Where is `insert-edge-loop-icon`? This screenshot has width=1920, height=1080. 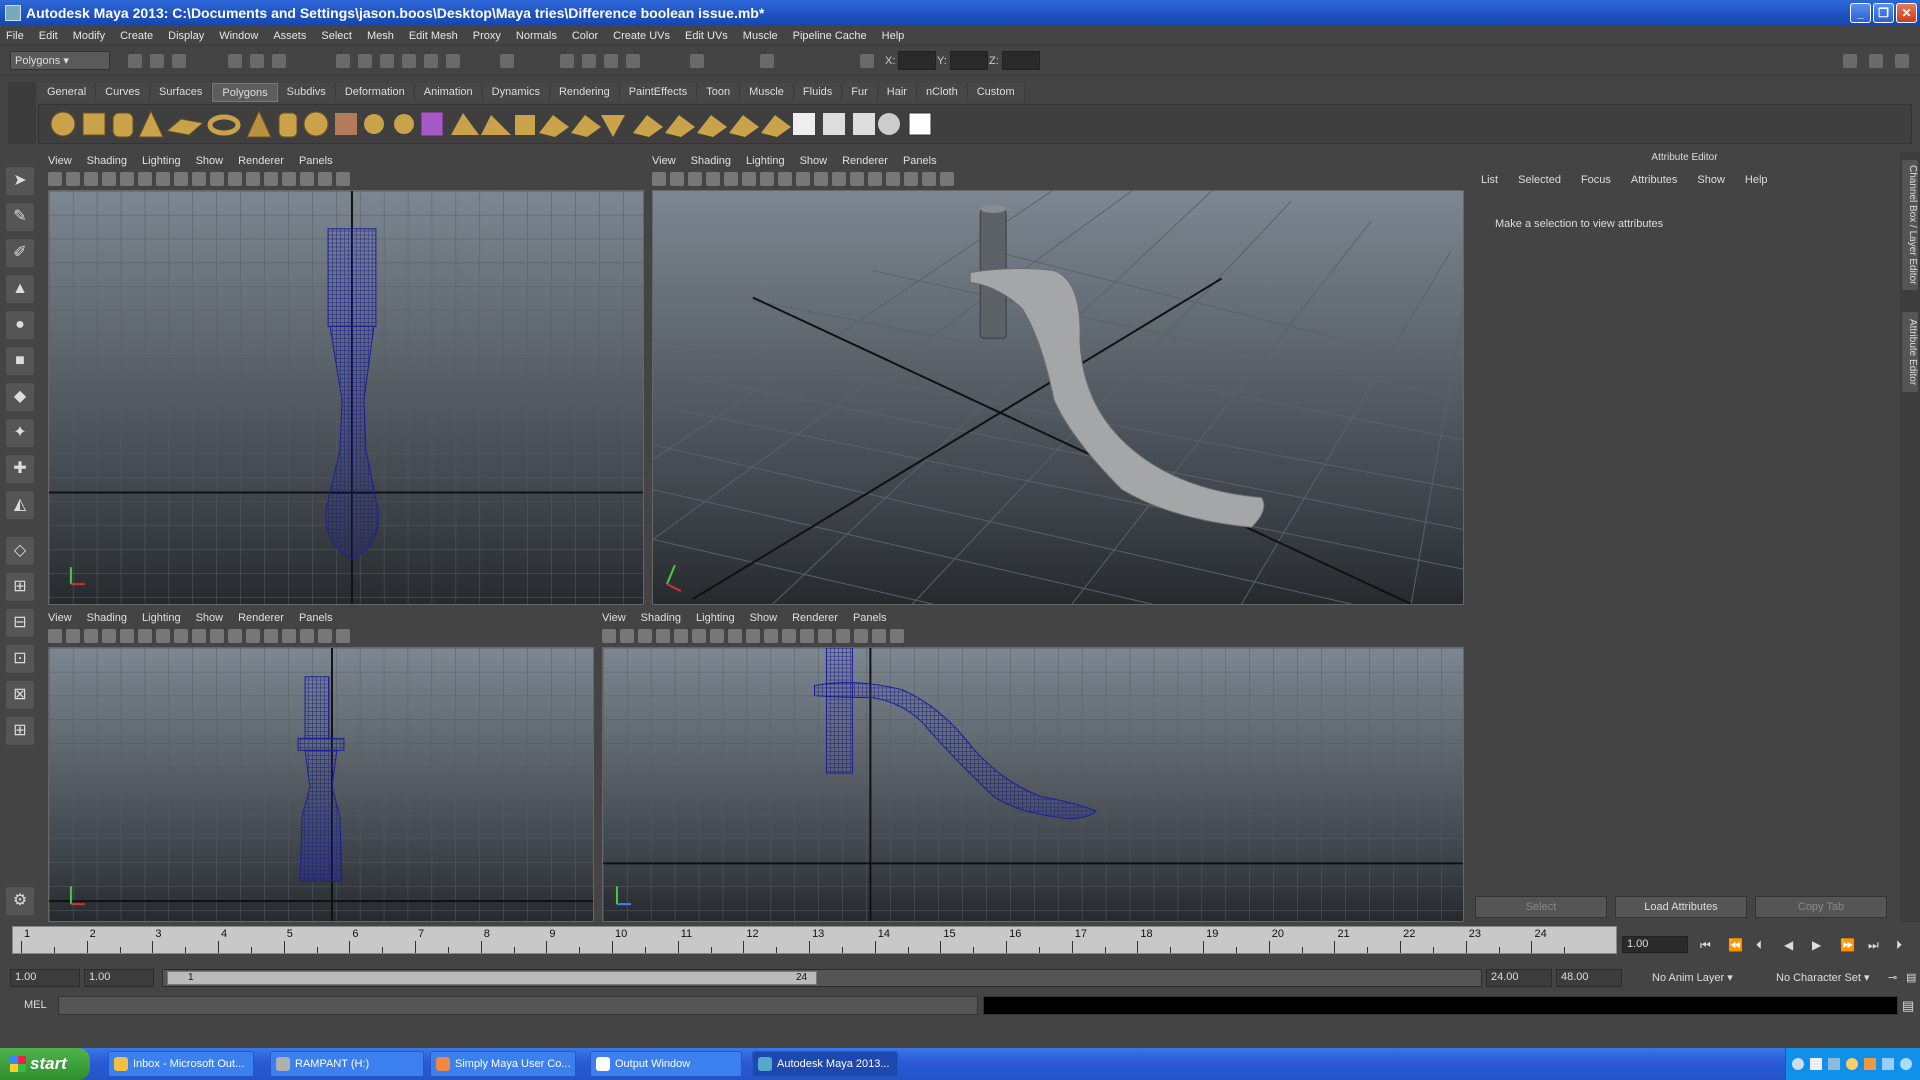
insert-edge-loop-icon is located at coordinates (586, 126).